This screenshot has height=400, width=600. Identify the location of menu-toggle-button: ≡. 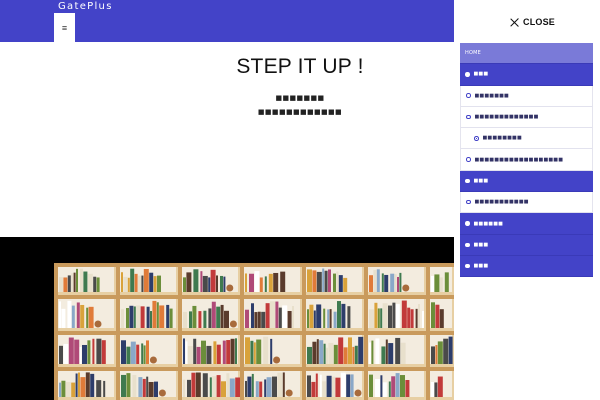
(64, 28).